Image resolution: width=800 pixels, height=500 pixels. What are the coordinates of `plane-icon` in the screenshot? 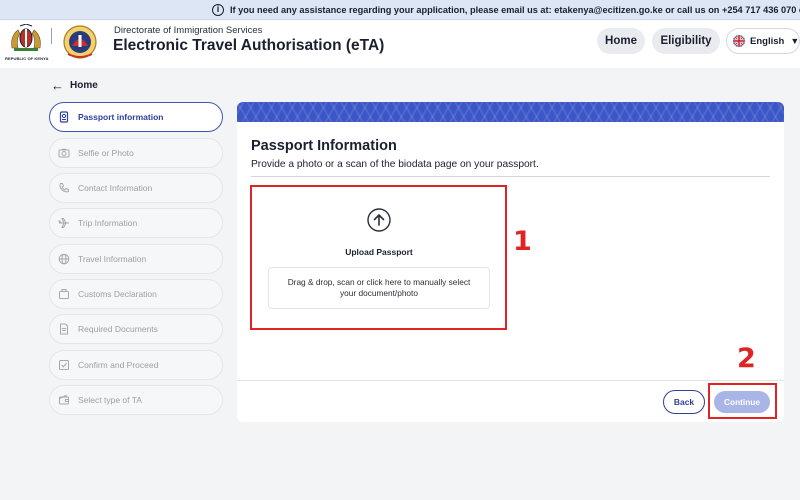 It's located at (64, 223).